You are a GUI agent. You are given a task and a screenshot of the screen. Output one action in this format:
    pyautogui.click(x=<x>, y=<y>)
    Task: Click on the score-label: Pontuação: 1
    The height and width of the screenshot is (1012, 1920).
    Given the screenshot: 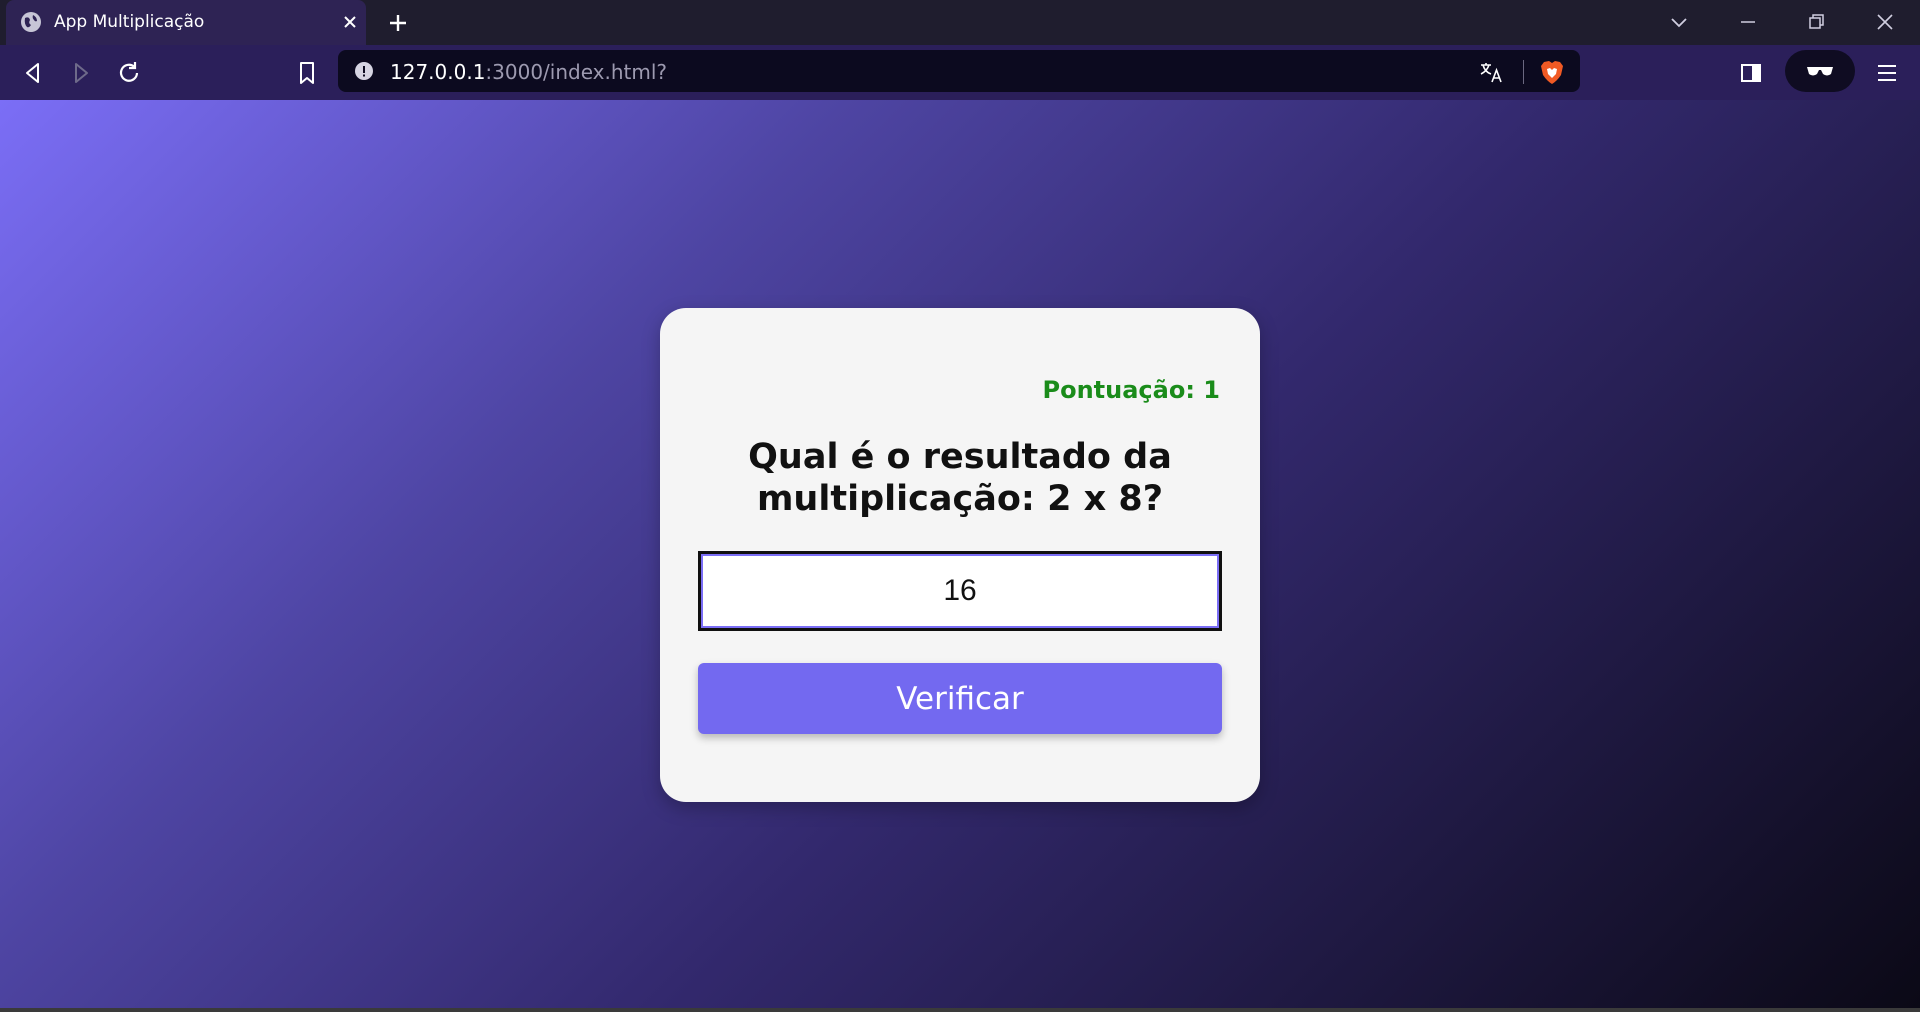 What is the action you would take?
    pyautogui.click(x=1131, y=390)
    